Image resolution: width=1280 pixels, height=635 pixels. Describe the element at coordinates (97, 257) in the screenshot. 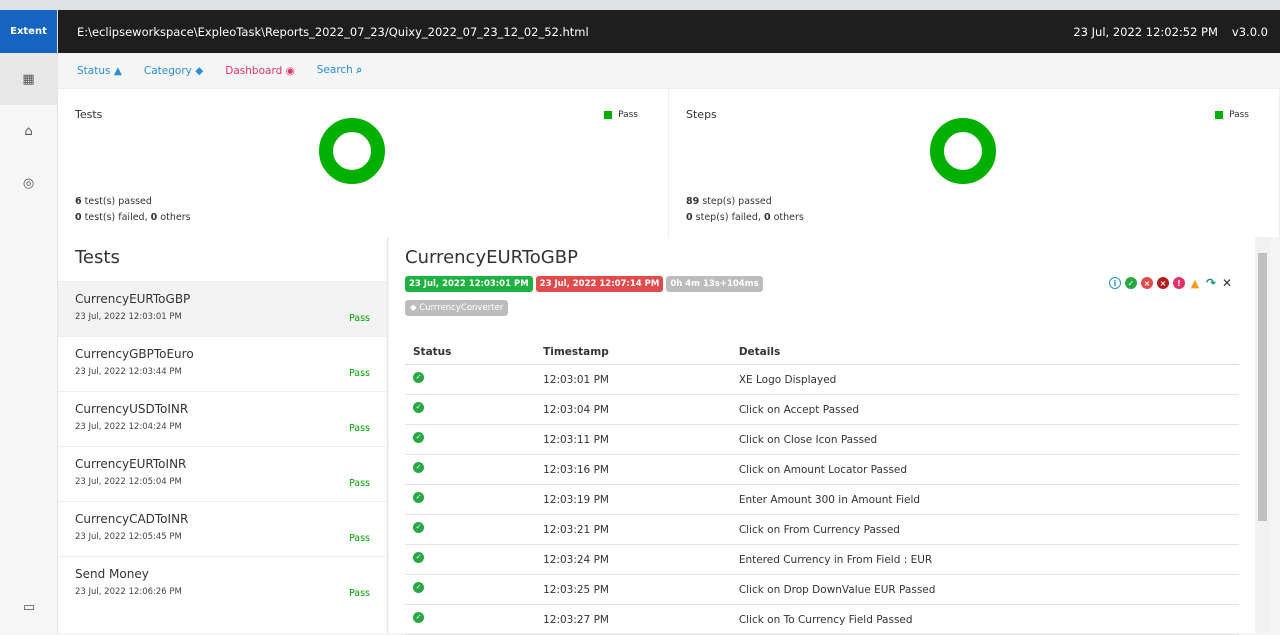

I see `tests-heading: Tests` at that location.